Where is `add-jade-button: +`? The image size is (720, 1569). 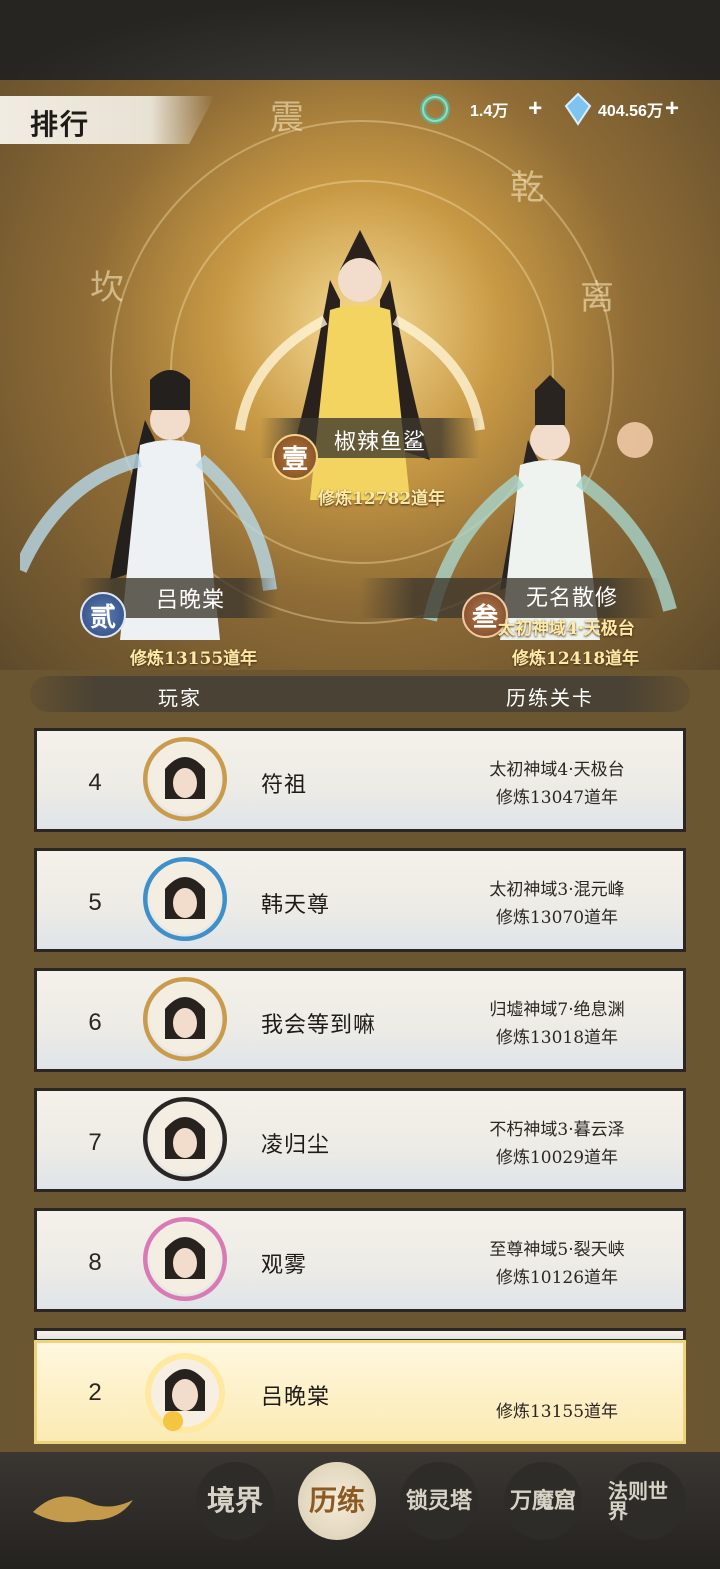 add-jade-button: + is located at coordinates (535, 109).